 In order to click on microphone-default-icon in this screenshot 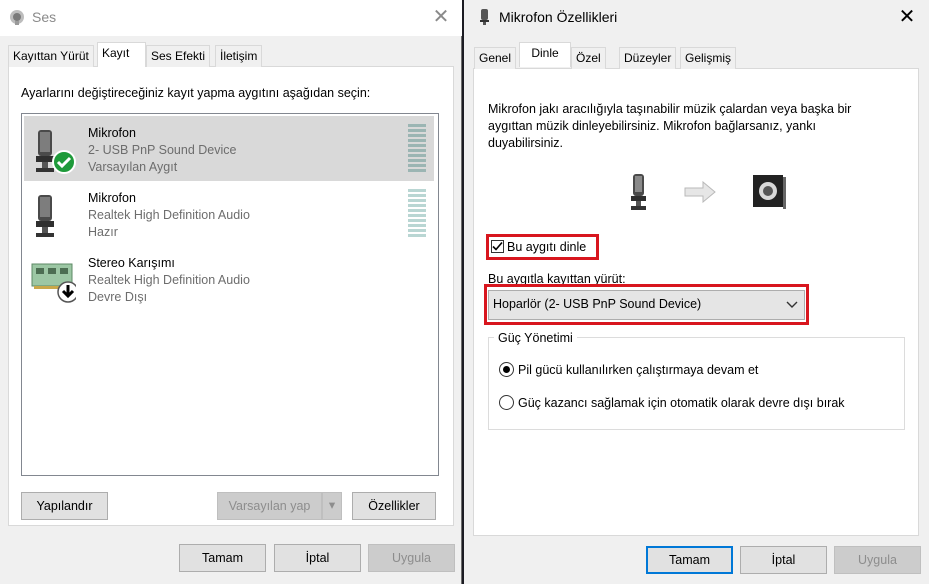, I will do `click(56, 152)`.